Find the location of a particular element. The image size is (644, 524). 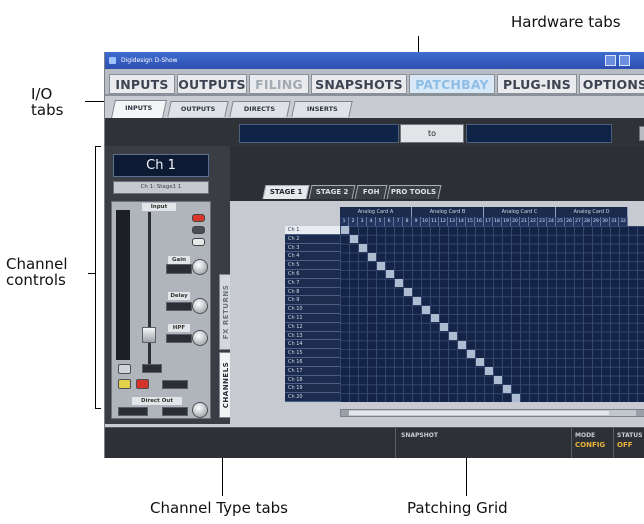

phase-button is located at coordinates (198, 242).